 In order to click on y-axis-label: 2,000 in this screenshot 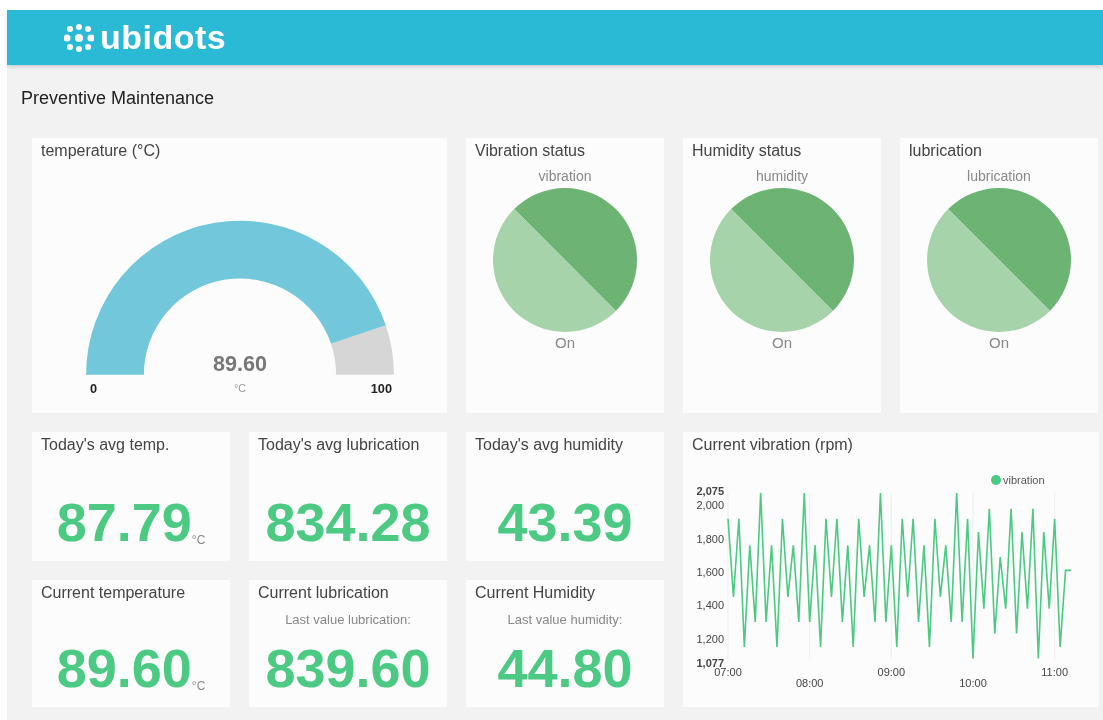, I will do `click(710, 505)`.